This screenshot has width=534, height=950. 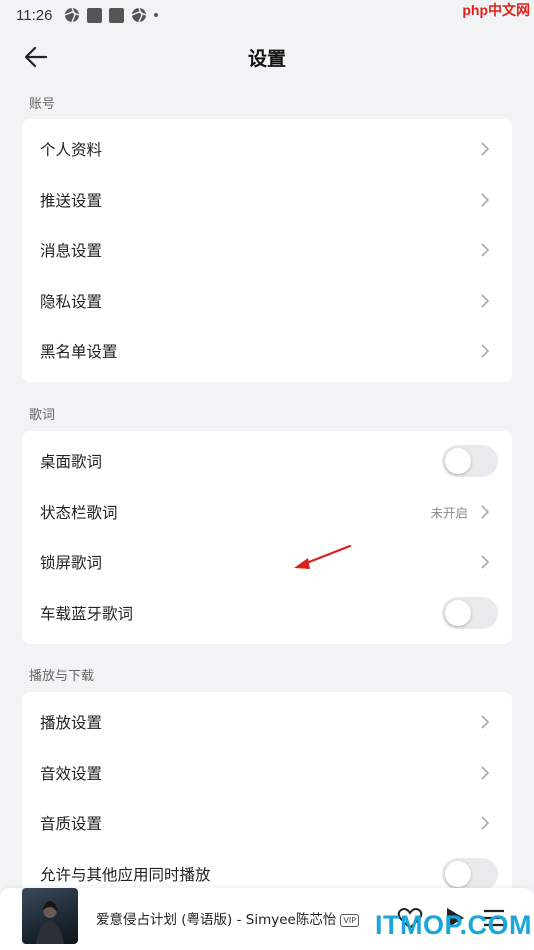 I want to click on row-label: 音效设置, so click(x=71, y=773).